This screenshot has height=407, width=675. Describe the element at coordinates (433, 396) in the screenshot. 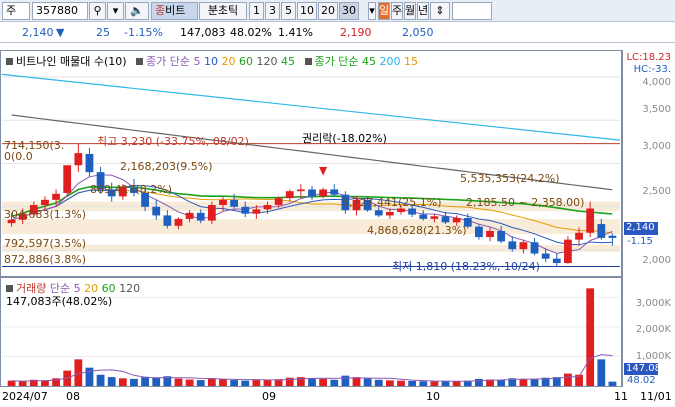

I see `x-tick: 10` at that location.